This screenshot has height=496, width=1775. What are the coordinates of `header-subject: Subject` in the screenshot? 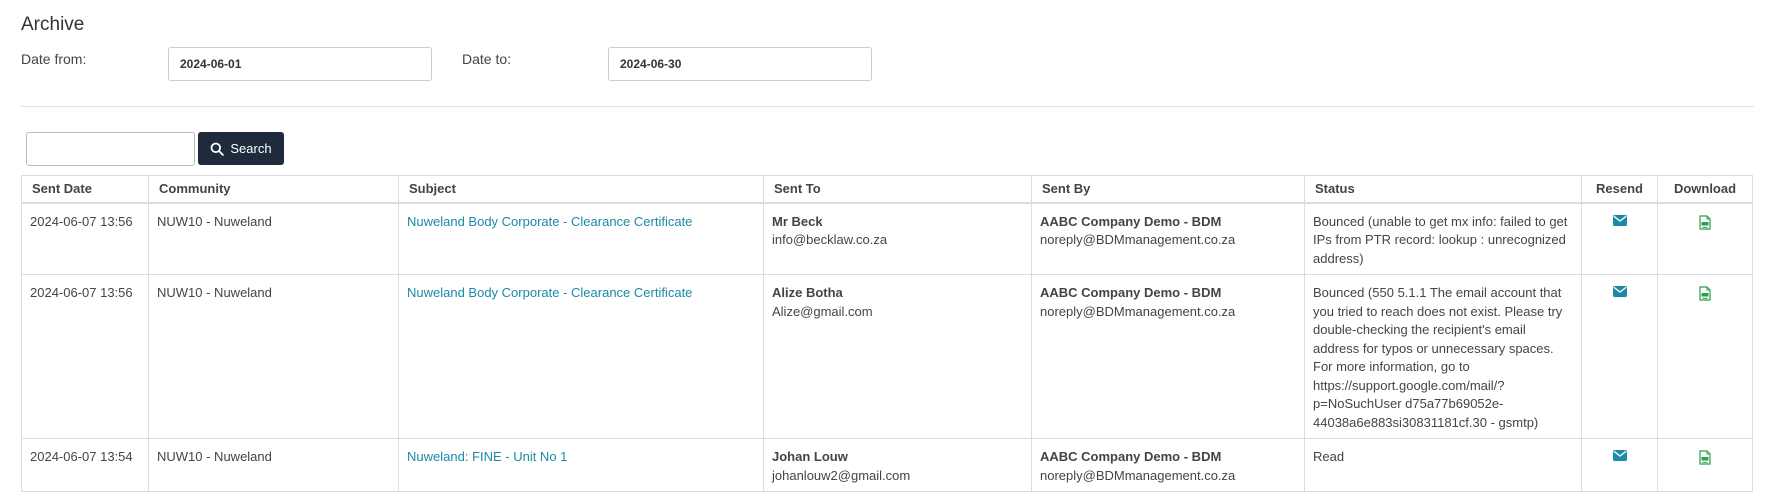 It's located at (581, 189).